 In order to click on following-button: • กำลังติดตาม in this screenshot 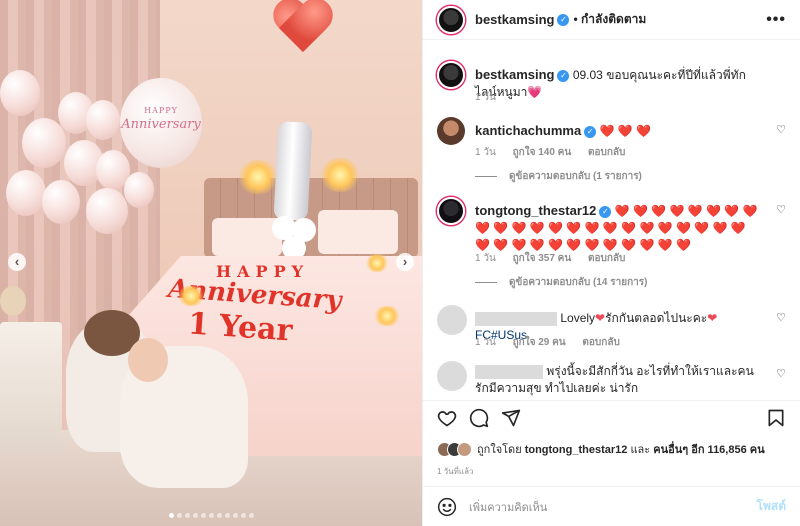, I will do `click(609, 19)`.